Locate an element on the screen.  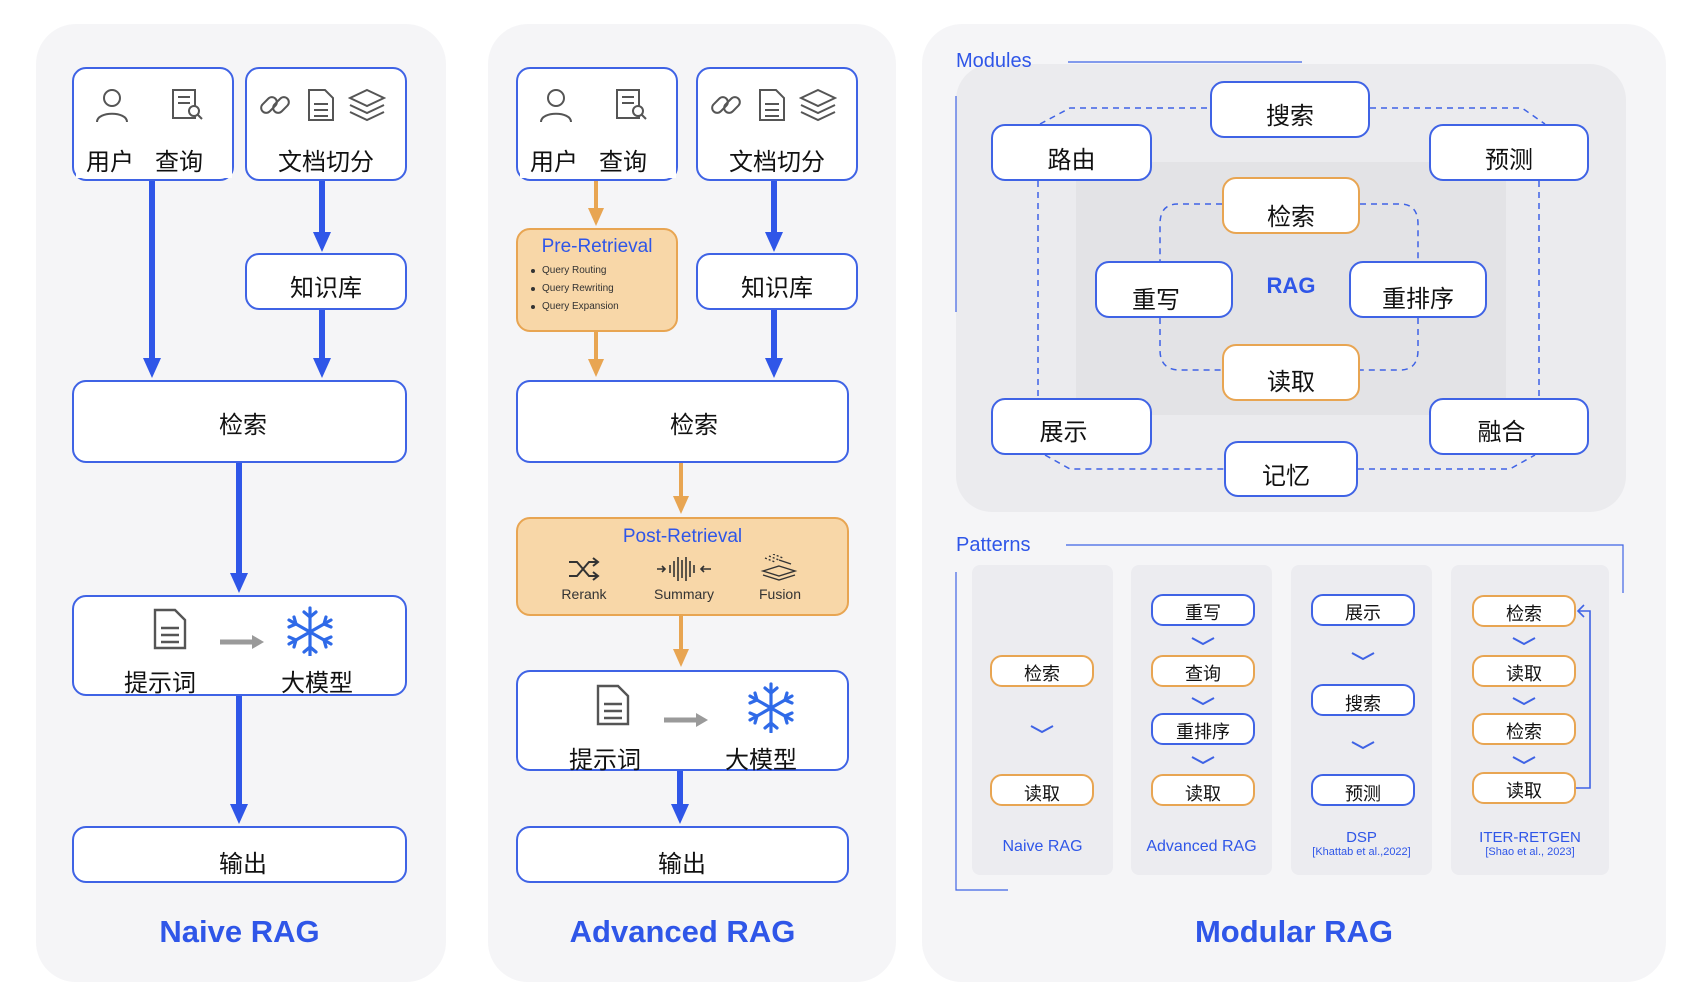
modules-label: Modules is located at coordinates (994, 61).